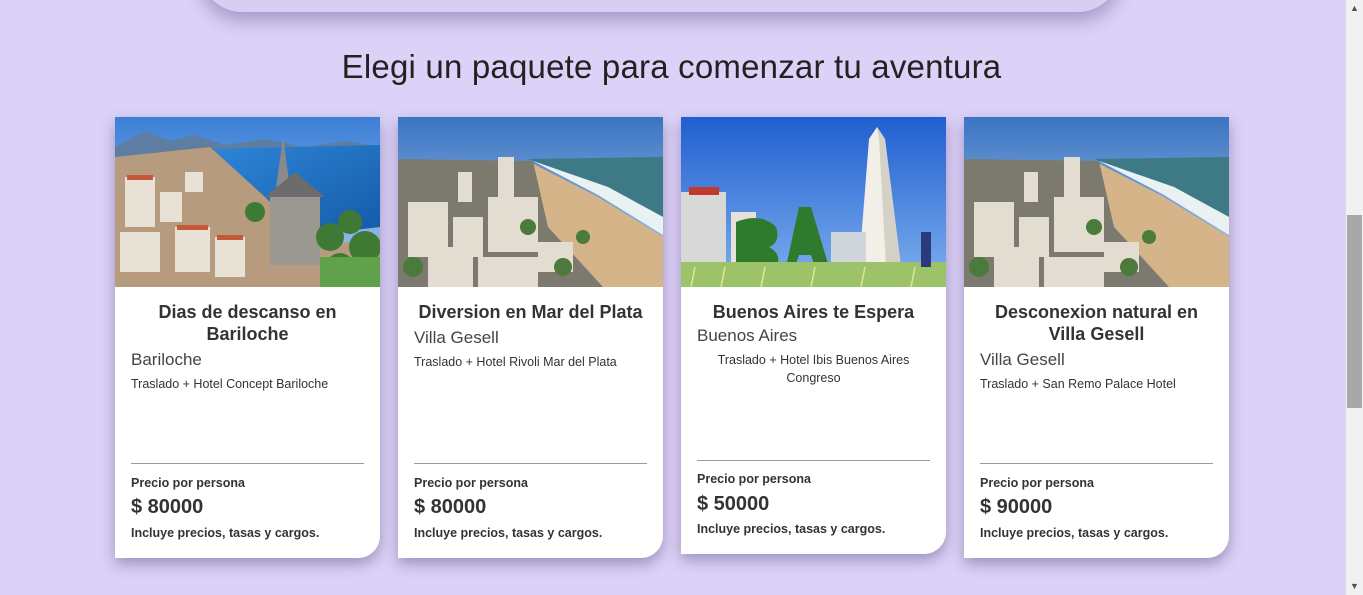 Image resolution: width=1363 pixels, height=595 pixels. Describe the element at coordinates (1016, 507) in the screenshot. I see `price-value: $ 90000` at that location.